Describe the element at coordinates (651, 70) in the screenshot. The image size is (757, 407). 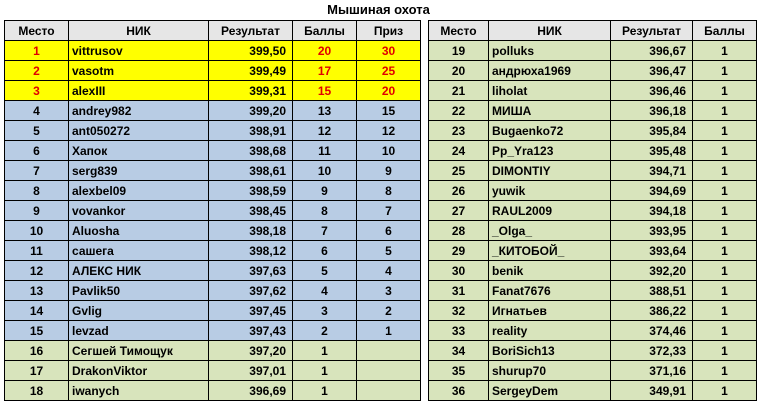
I see `cell-result: 396,47` at that location.